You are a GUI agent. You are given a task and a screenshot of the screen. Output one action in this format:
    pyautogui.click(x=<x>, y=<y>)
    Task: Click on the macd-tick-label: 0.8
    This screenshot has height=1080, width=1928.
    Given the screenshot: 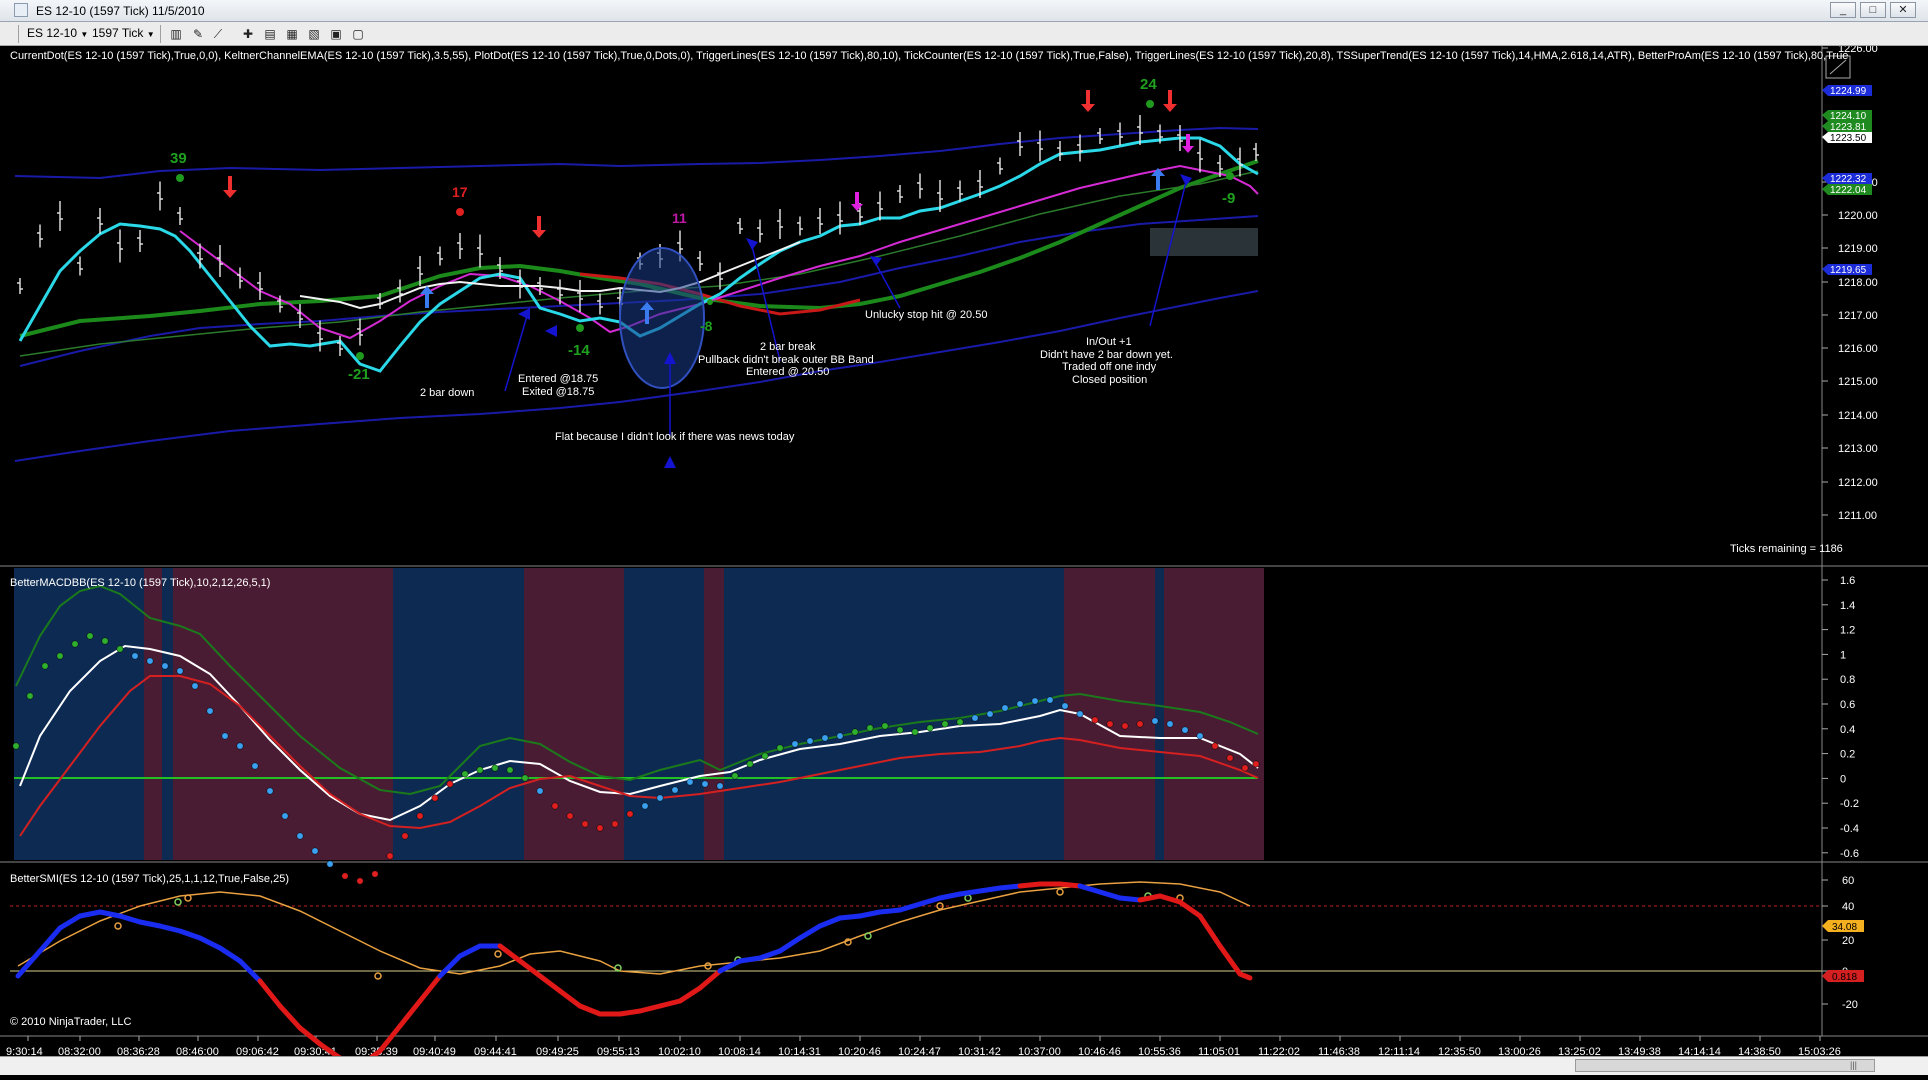 What is the action you would take?
    pyautogui.click(x=1847, y=680)
    